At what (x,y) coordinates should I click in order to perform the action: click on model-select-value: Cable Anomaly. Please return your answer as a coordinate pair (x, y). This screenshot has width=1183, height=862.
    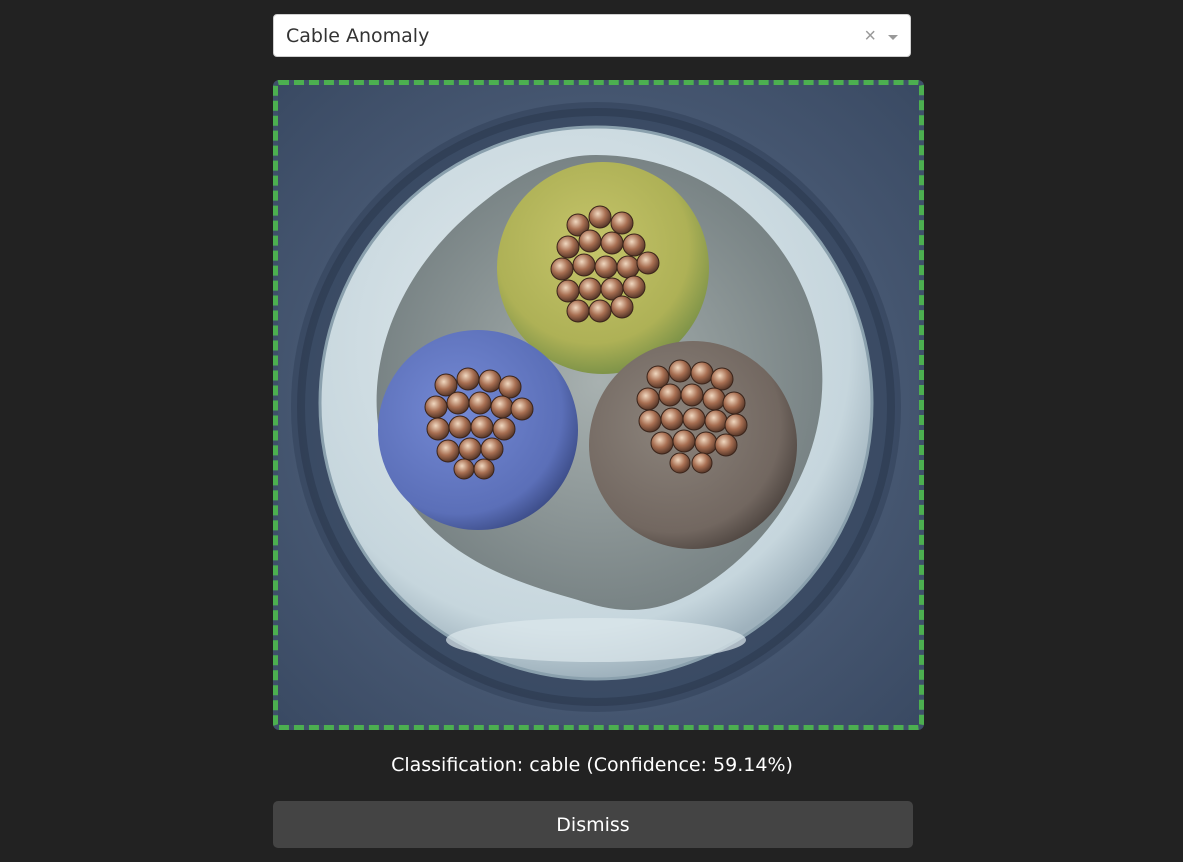
    Looking at the image, I should click on (358, 36).